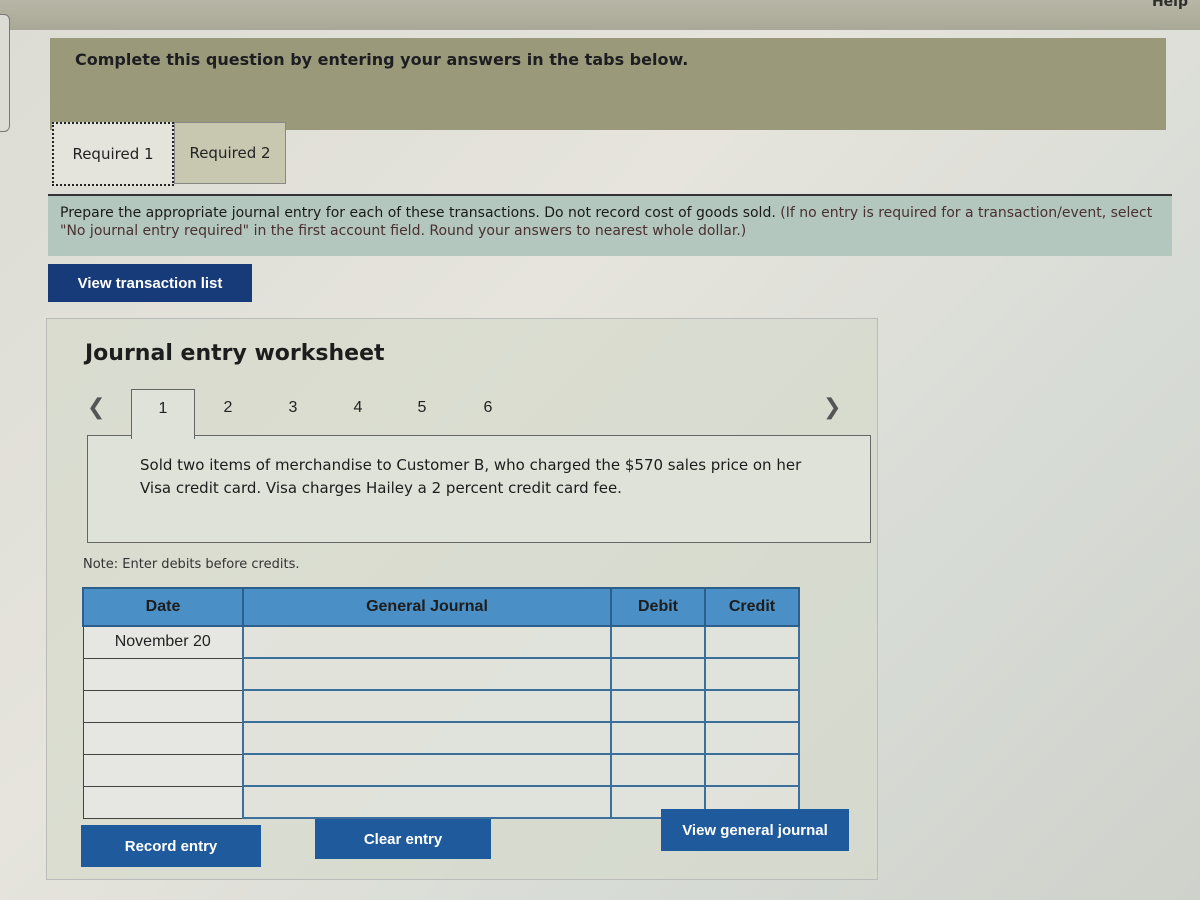  Describe the element at coordinates (427, 607) in the screenshot. I see `general-journal-header: General Journal` at that location.